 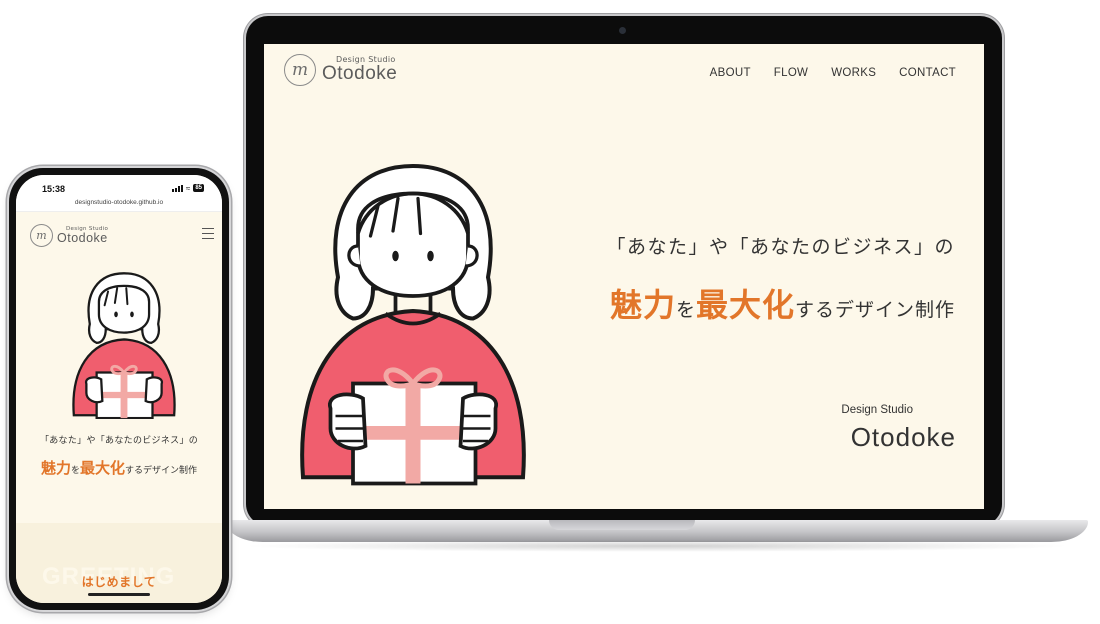 I want to click on battery-icon: 85, so click(x=198, y=188).